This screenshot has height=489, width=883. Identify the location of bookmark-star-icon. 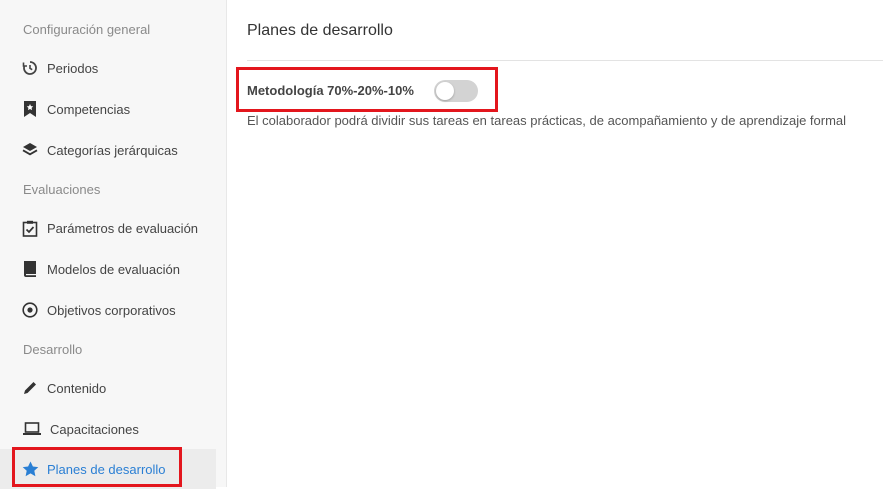
(30, 109).